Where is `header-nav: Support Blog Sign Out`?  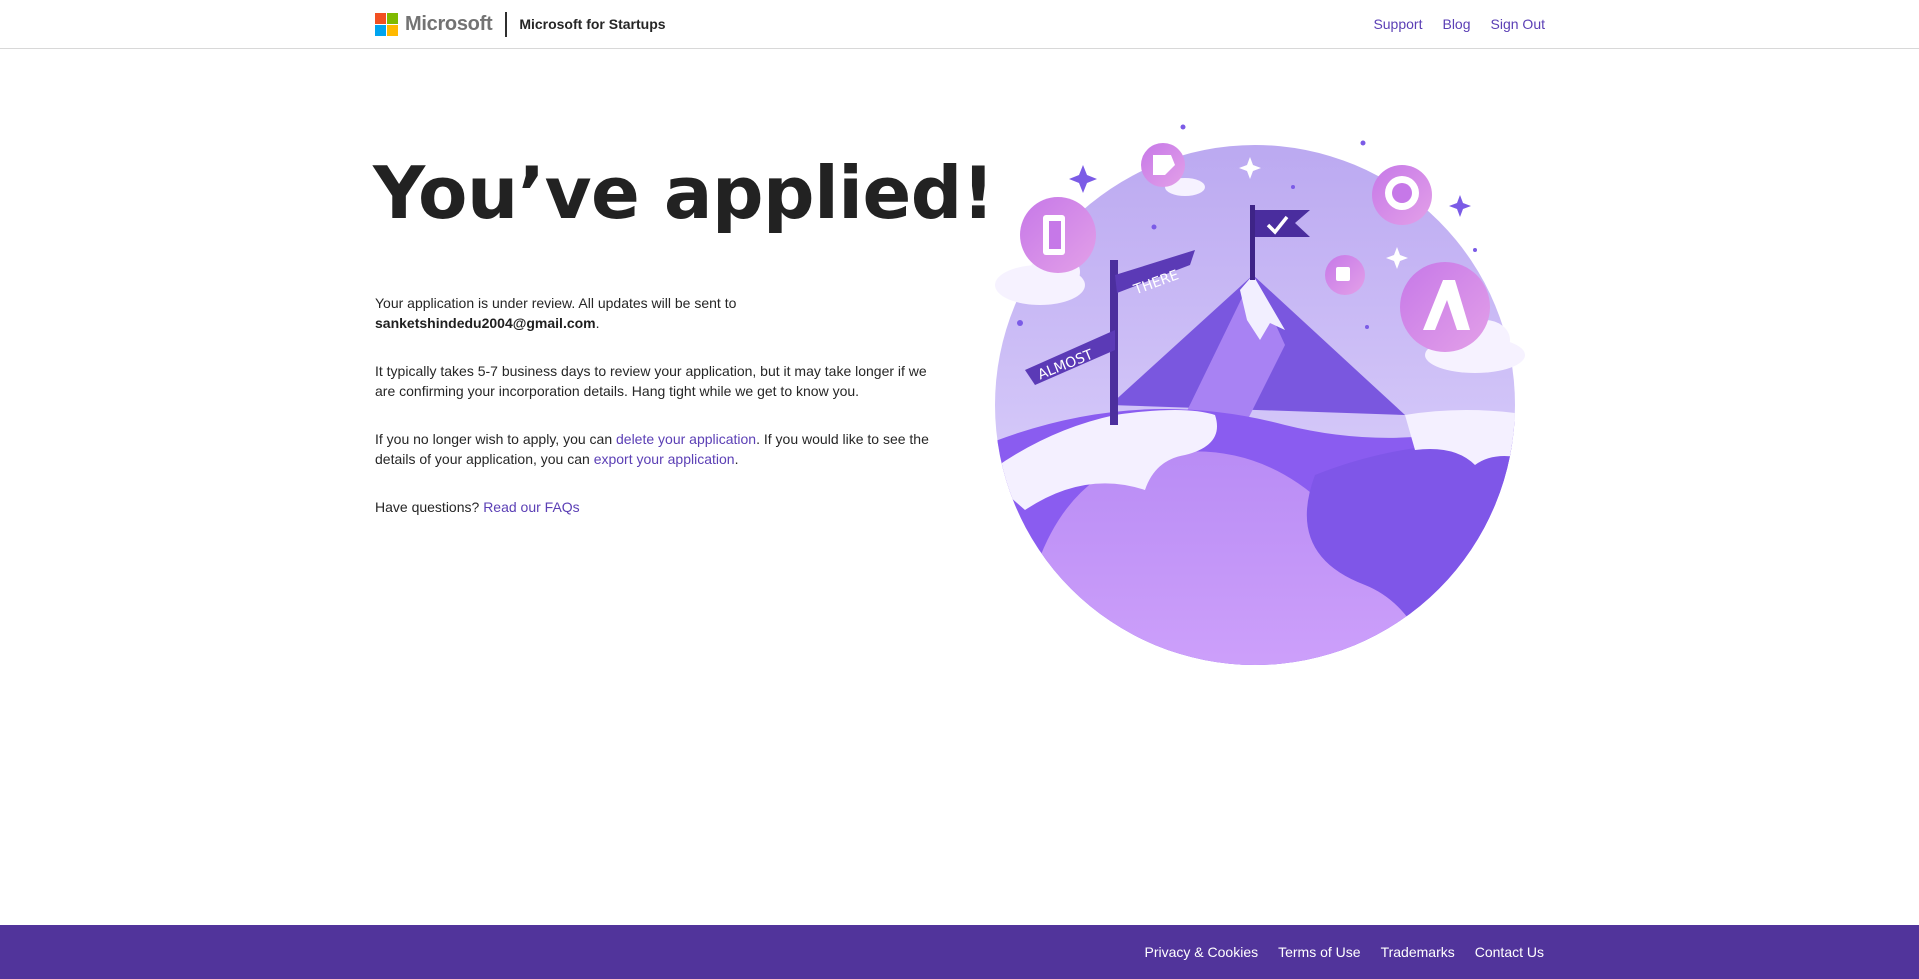 header-nav: Support Blog Sign Out is located at coordinates (1449, 24).